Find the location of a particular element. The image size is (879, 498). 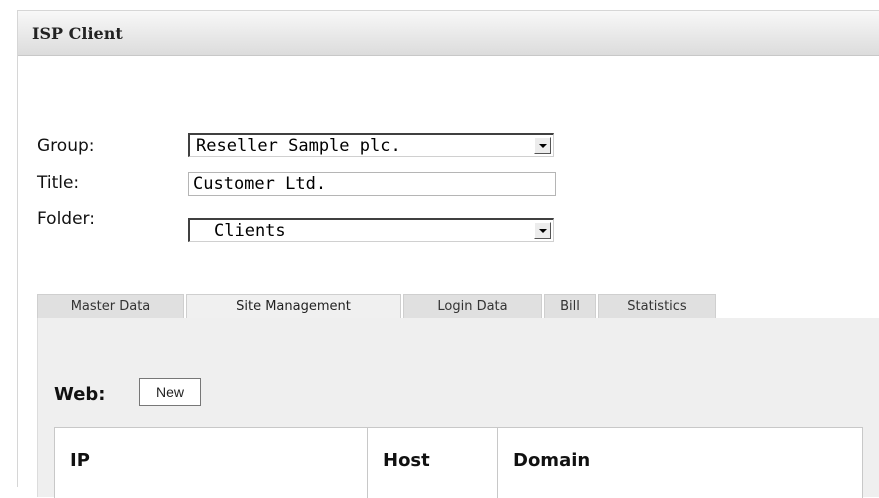

column-header-host: Host is located at coordinates (432, 463).